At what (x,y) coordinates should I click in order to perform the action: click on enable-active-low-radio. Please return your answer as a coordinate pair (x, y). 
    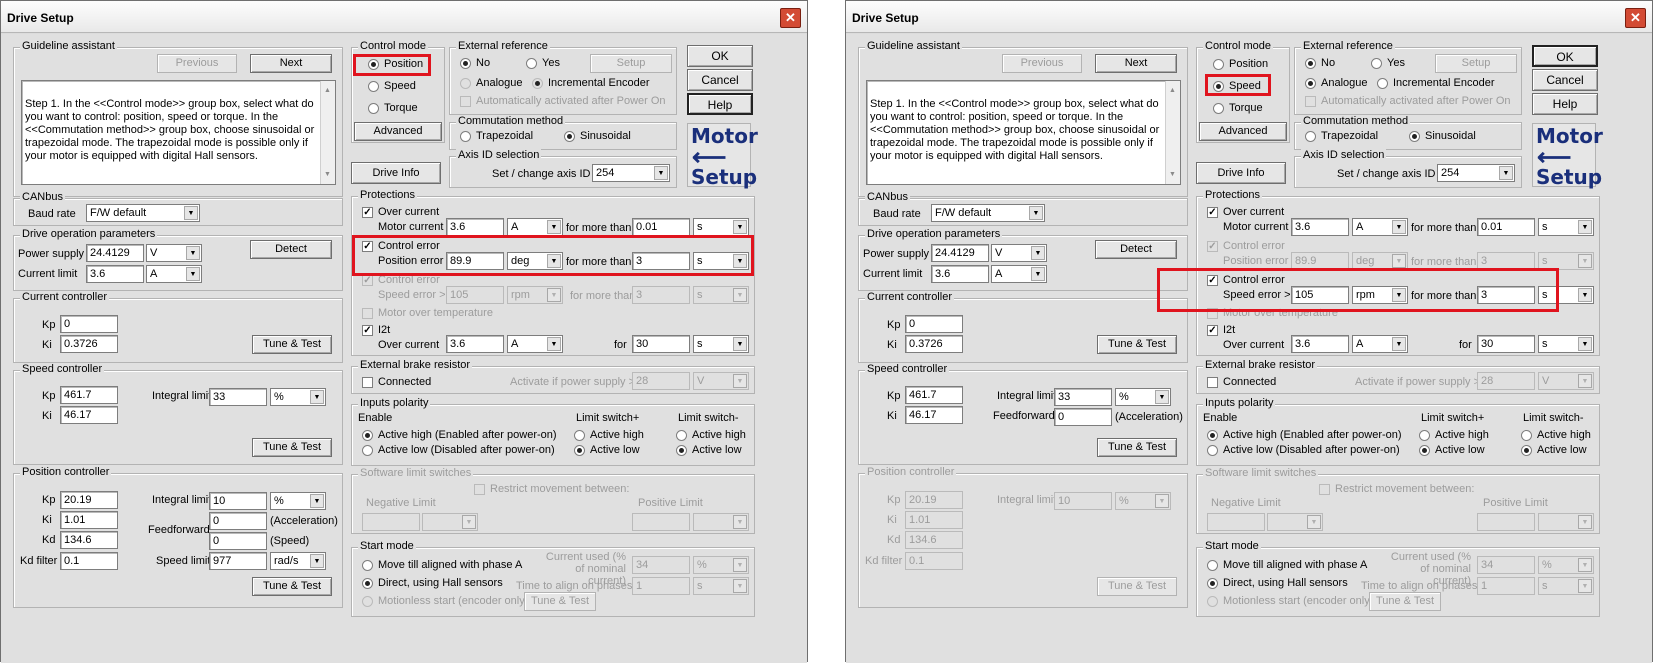
    Looking at the image, I should click on (367, 450).